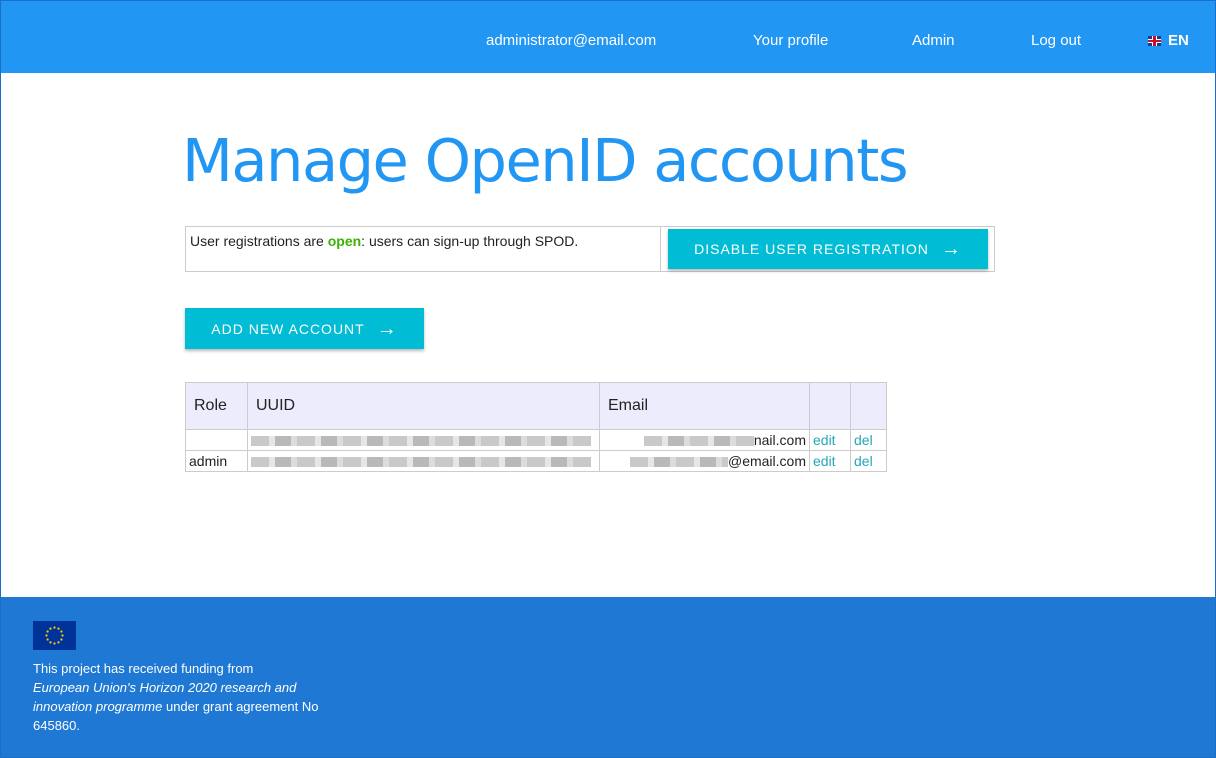 The width and height of the screenshot is (1216, 758). I want to click on registration-text-before: User registrations are, so click(259, 241).